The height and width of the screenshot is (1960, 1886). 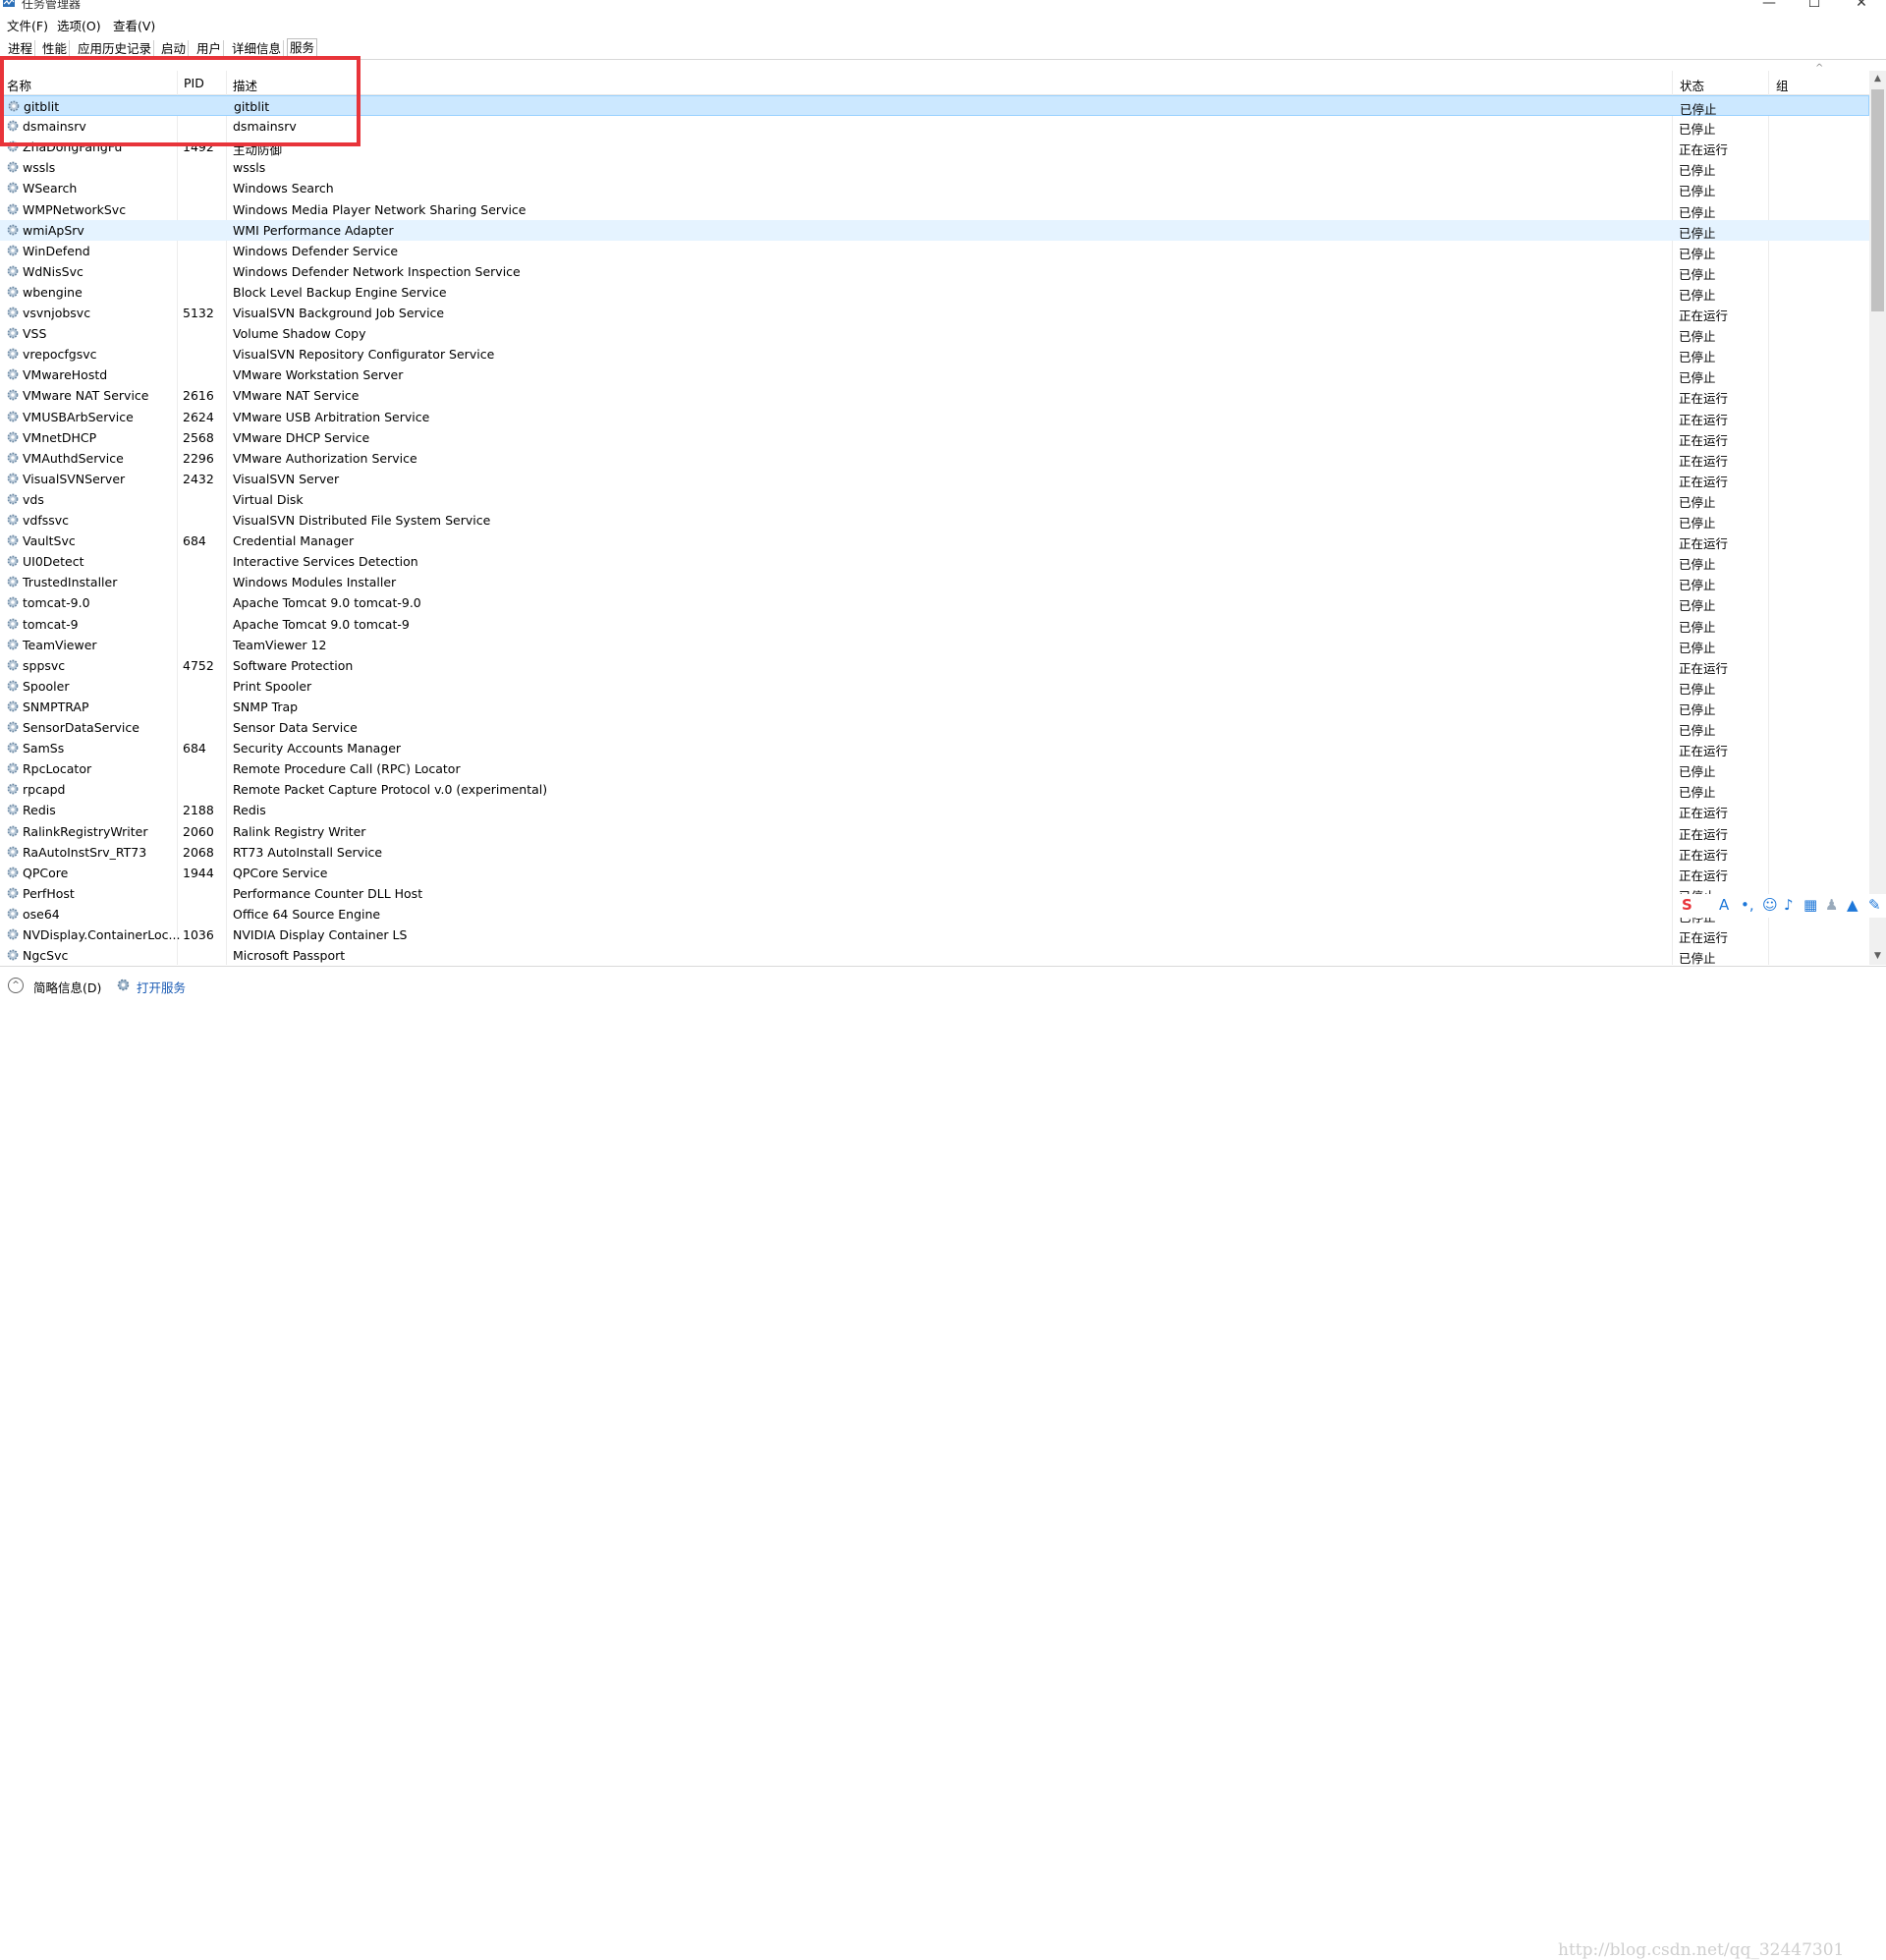 I want to click on service-row: SamSs 684 Security Accounts Manager 正在运行, so click(x=934, y=748).